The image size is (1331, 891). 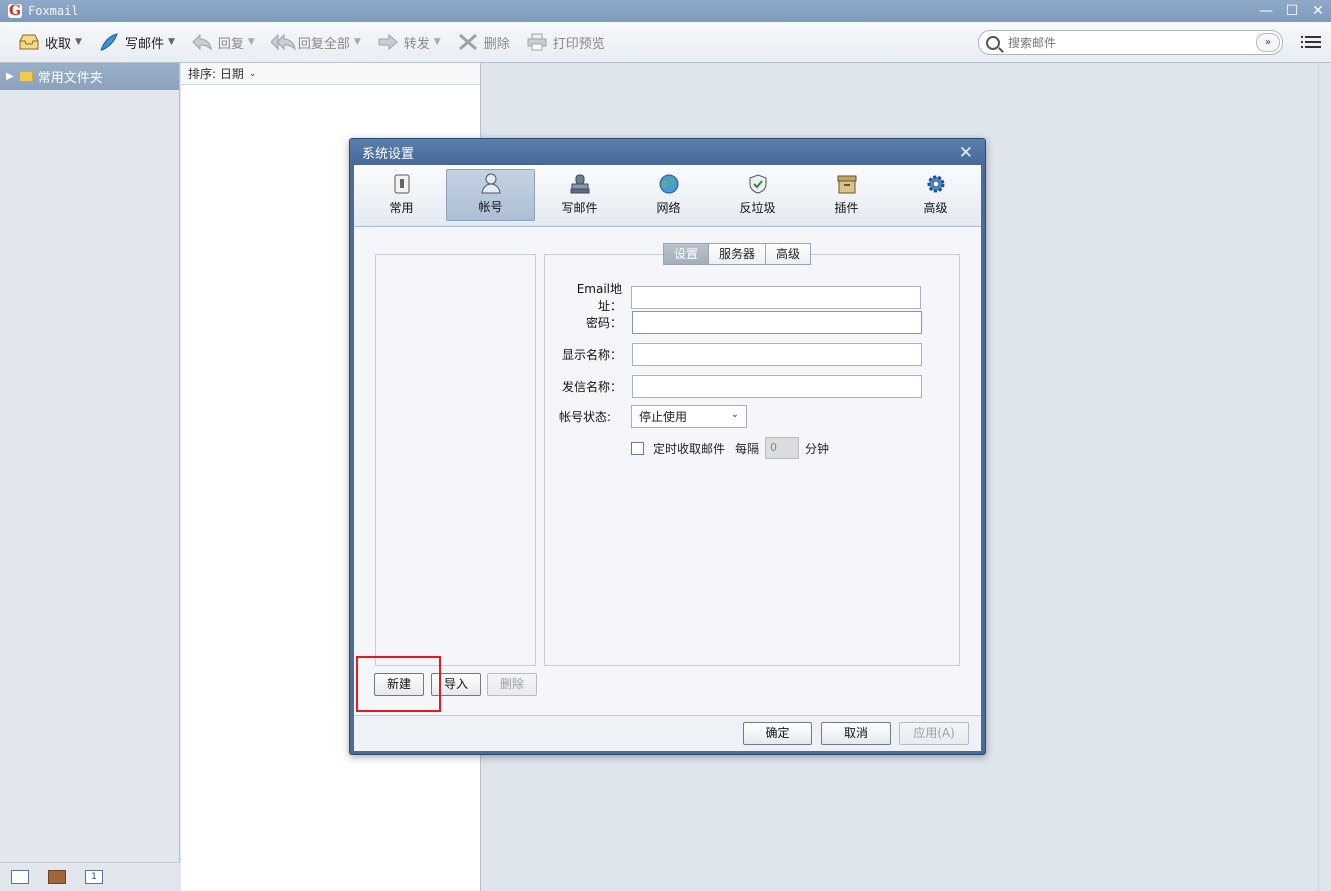 I want to click on receive-label: 收取, so click(x=58, y=44).